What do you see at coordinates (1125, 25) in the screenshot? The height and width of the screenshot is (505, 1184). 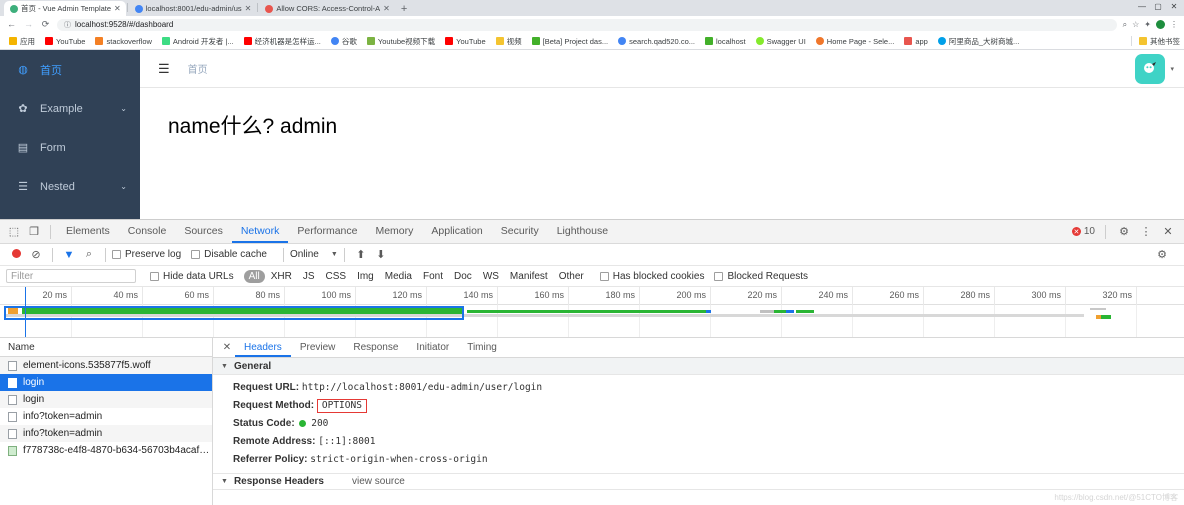 I see `zoom-icon: ⌕` at bounding box center [1125, 25].